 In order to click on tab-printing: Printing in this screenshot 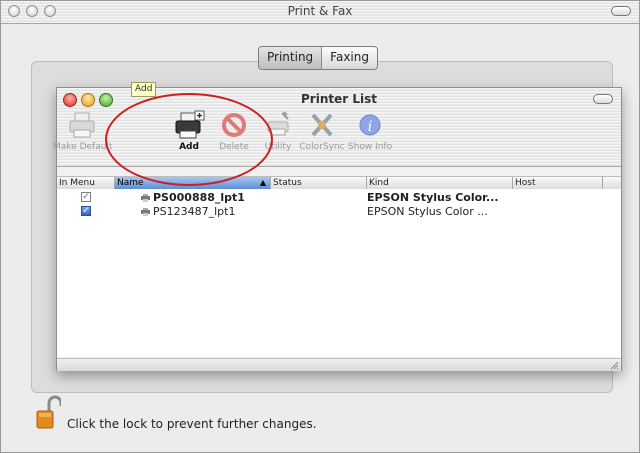, I will do `click(290, 58)`.